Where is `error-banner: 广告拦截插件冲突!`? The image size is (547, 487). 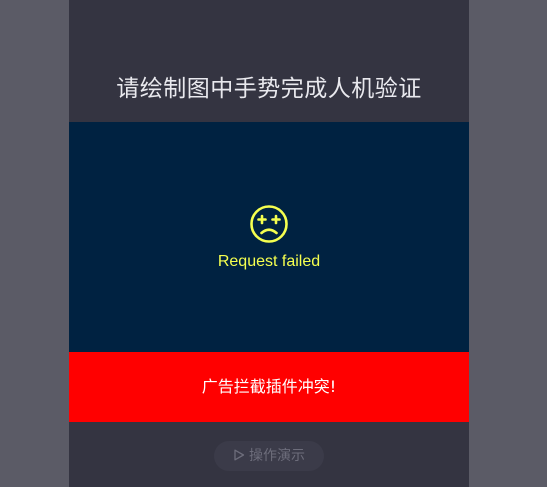 error-banner: 广告拦截插件冲突! is located at coordinates (269, 387).